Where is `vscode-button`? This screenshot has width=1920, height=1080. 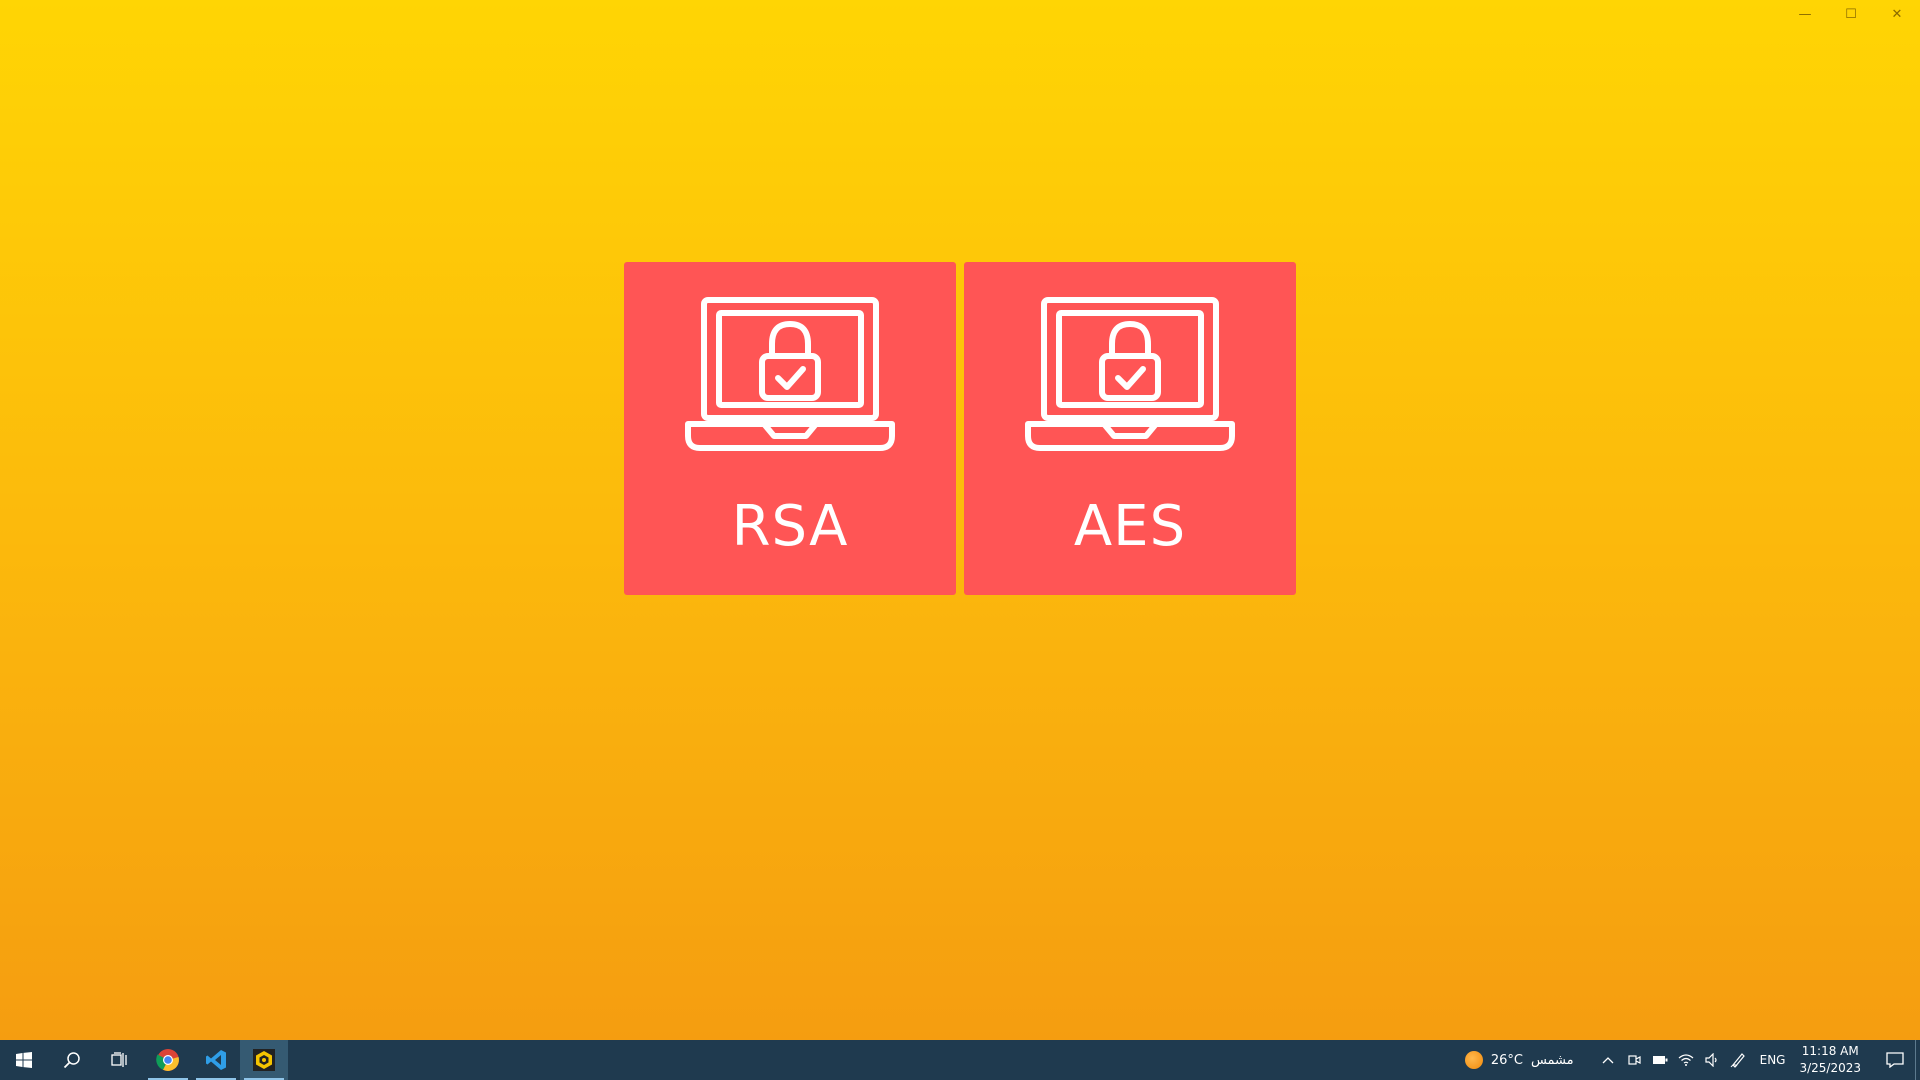
vscode-button is located at coordinates (216, 1060).